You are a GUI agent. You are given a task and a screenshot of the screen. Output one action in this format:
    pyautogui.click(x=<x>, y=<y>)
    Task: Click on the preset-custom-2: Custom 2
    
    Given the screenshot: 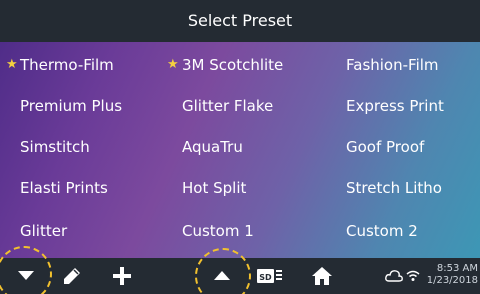 What is the action you would take?
    pyautogui.click(x=382, y=231)
    